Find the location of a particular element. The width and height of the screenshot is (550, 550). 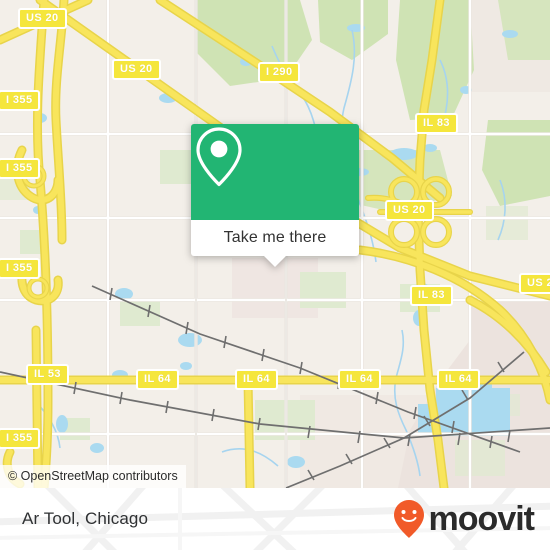

place-callout-card: Take me there is located at coordinates (275, 195).